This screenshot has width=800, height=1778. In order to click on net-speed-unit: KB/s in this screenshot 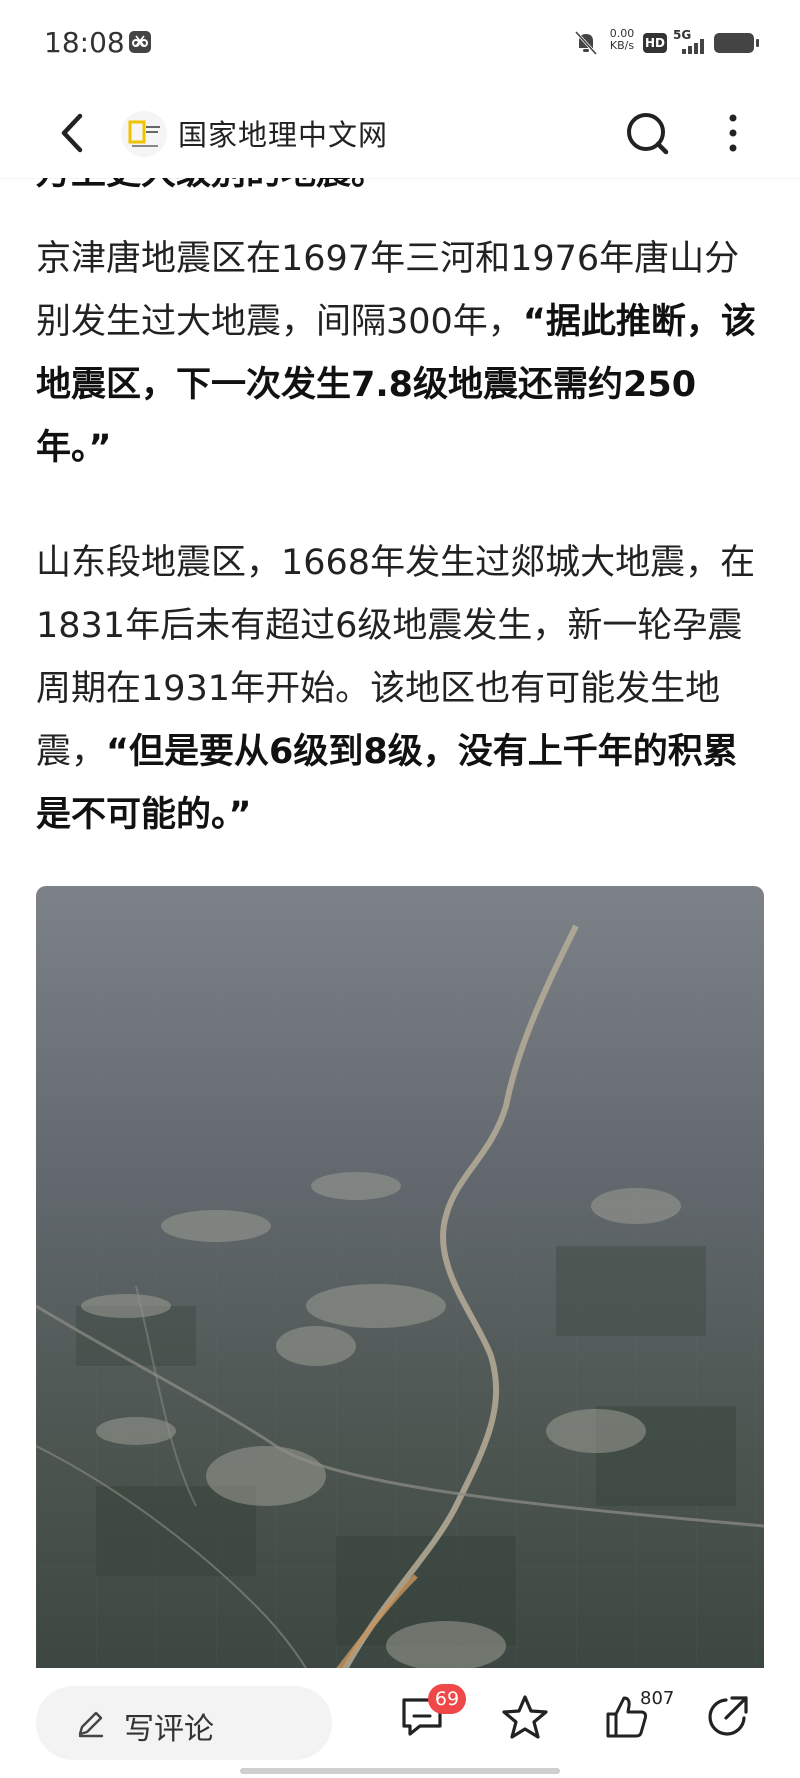, I will do `click(622, 45)`.